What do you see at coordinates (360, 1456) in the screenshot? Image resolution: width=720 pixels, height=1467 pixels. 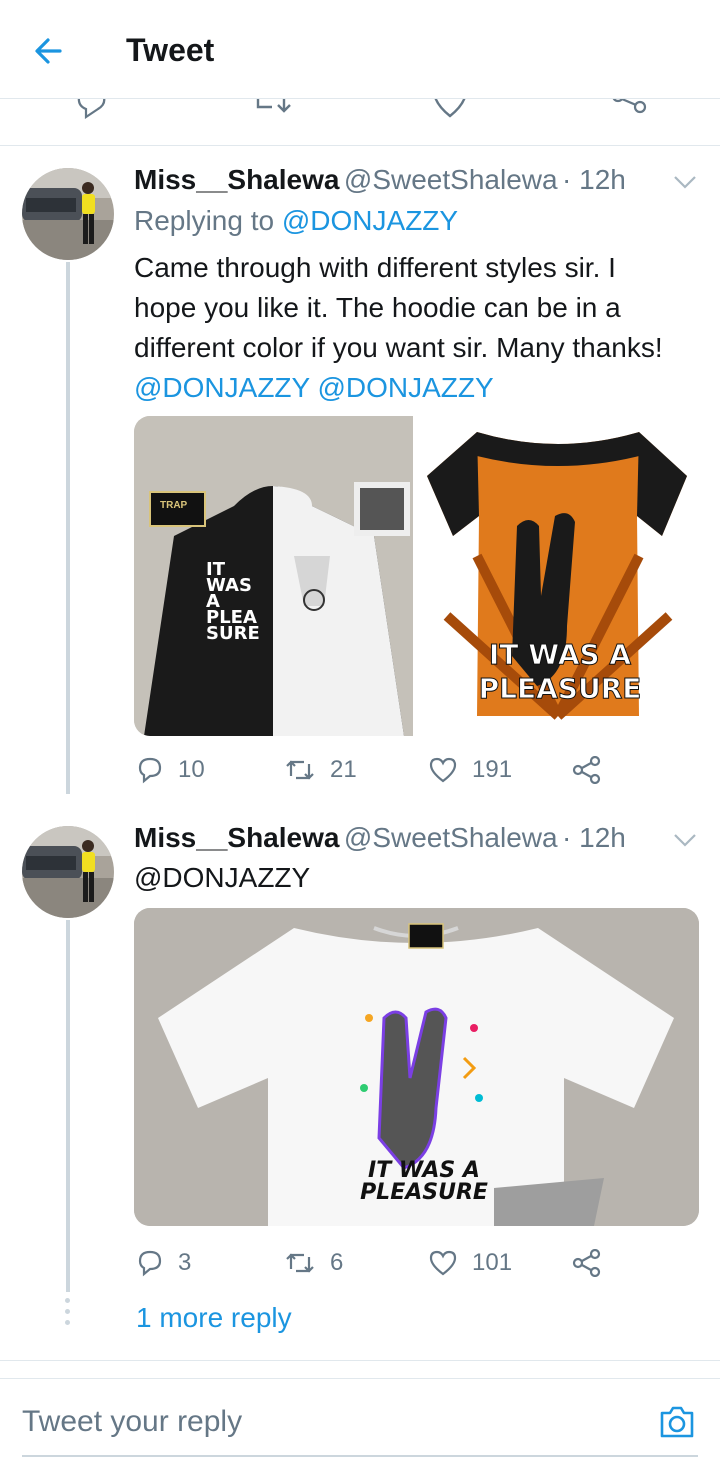 I see `reply-underline` at bounding box center [360, 1456].